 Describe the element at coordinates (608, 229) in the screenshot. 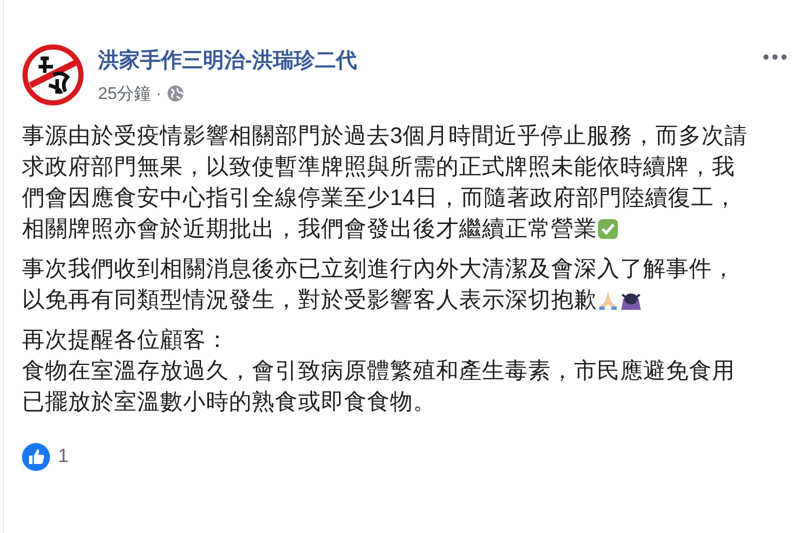

I see `check-mark-icon` at that location.